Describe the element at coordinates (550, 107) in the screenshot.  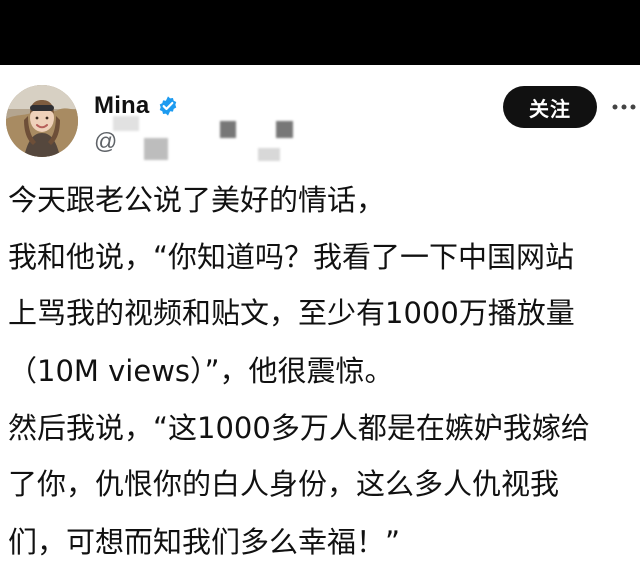
I see `follow-button: 关注` at that location.